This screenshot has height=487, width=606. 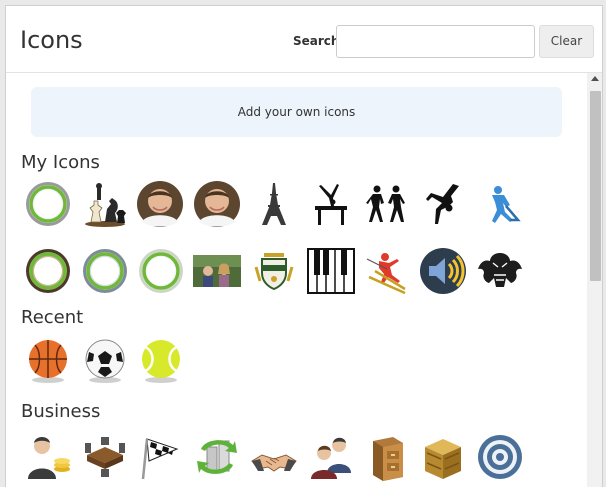 What do you see at coordinates (51, 40) in the screenshot?
I see `dialog-title: Icons` at bounding box center [51, 40].